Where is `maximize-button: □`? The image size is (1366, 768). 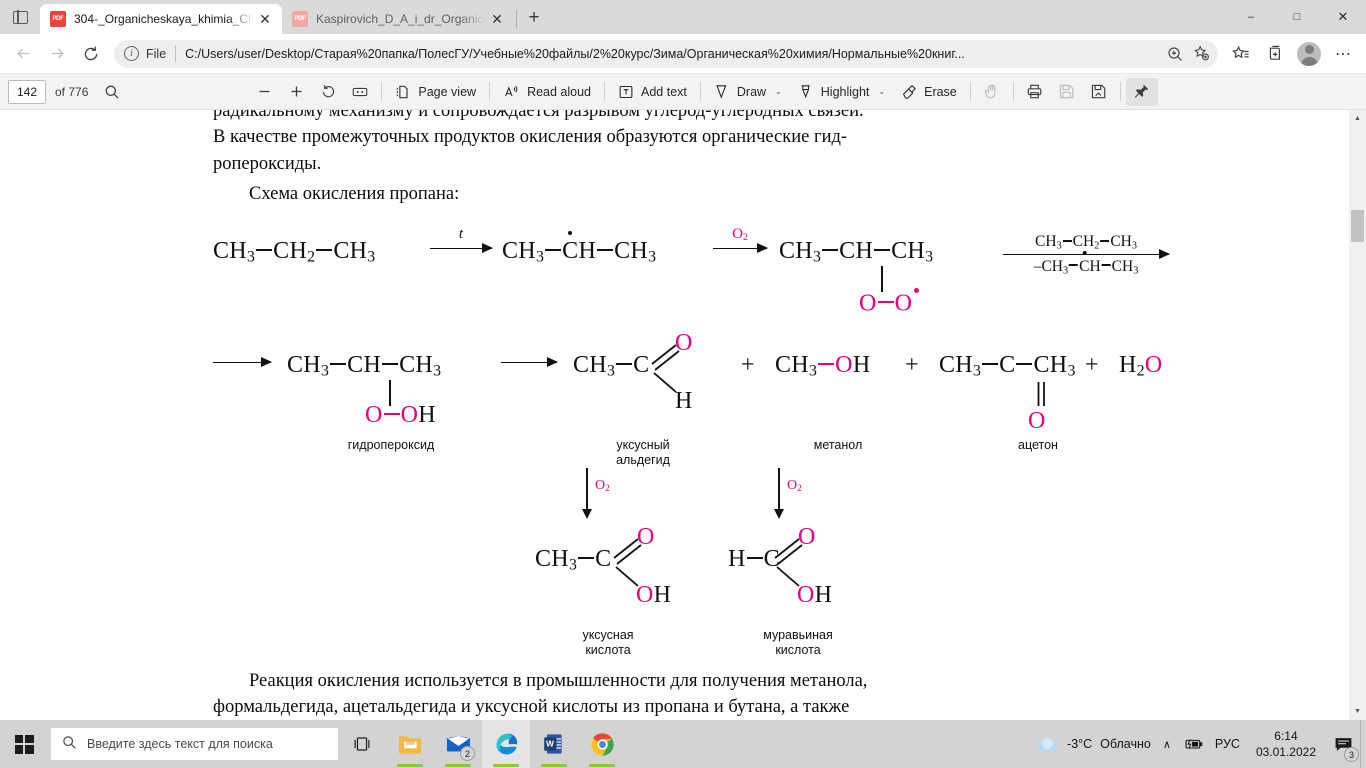 maximize-button: □ is located at coordinates (1297, 17).